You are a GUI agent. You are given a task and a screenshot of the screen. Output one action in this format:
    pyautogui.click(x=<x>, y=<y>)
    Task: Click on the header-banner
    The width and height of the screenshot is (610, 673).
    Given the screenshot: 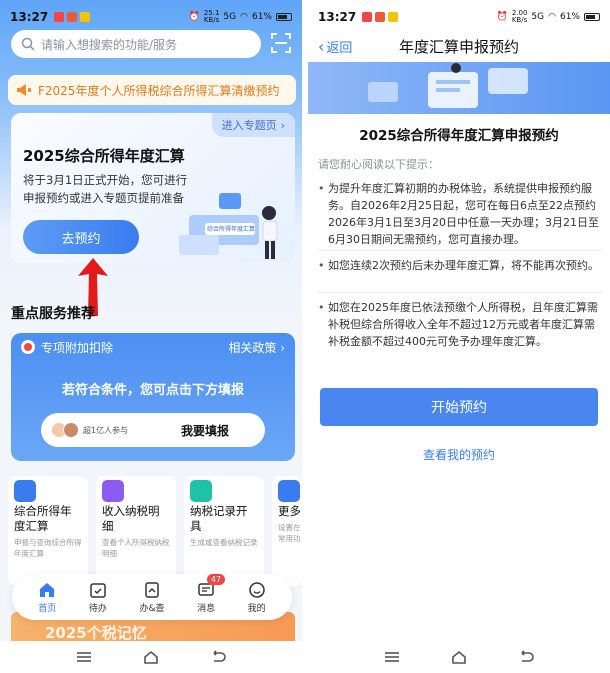 What is the action you would take?
    pyautogui.click(x=459, y=88)
    